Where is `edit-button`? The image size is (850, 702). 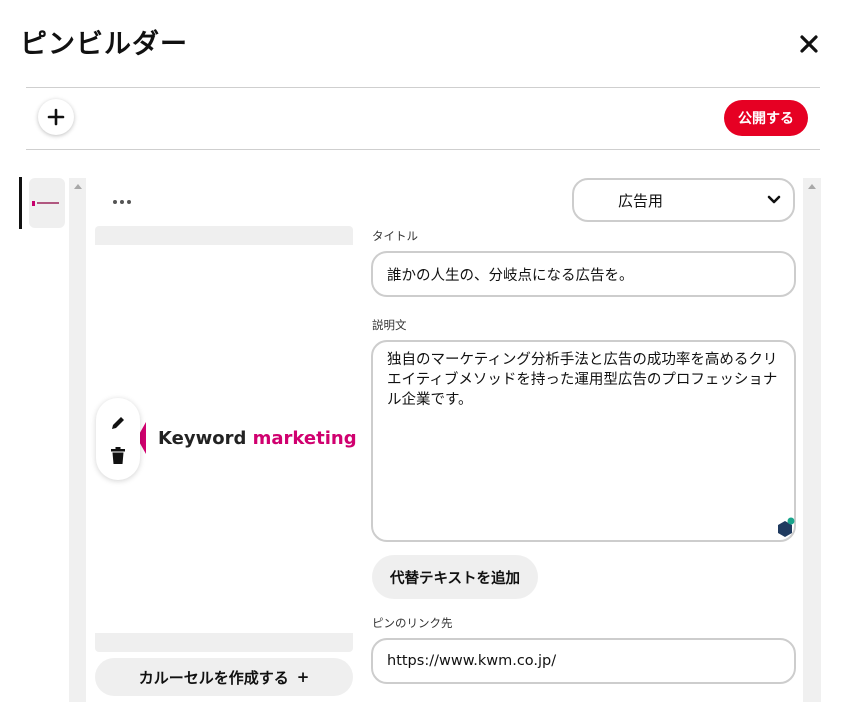
edit-button is located at coordinates (118, 423).